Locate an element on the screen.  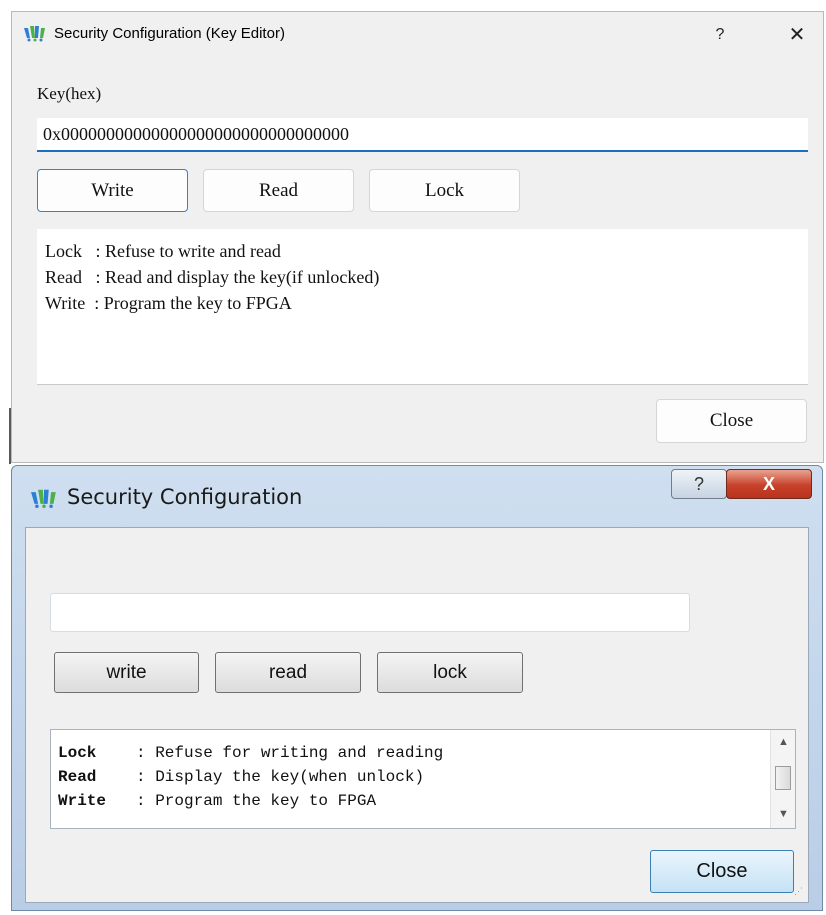
close-icon: X is located at coordinates (769, 484).